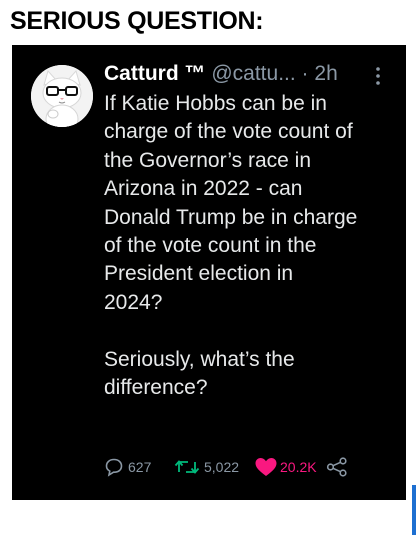 The image size is (418, 535). Describe the element at coordinates (203, 189) in the screenshot. I see `tweet-text-line: Arizona in 2022 - can` at that location.